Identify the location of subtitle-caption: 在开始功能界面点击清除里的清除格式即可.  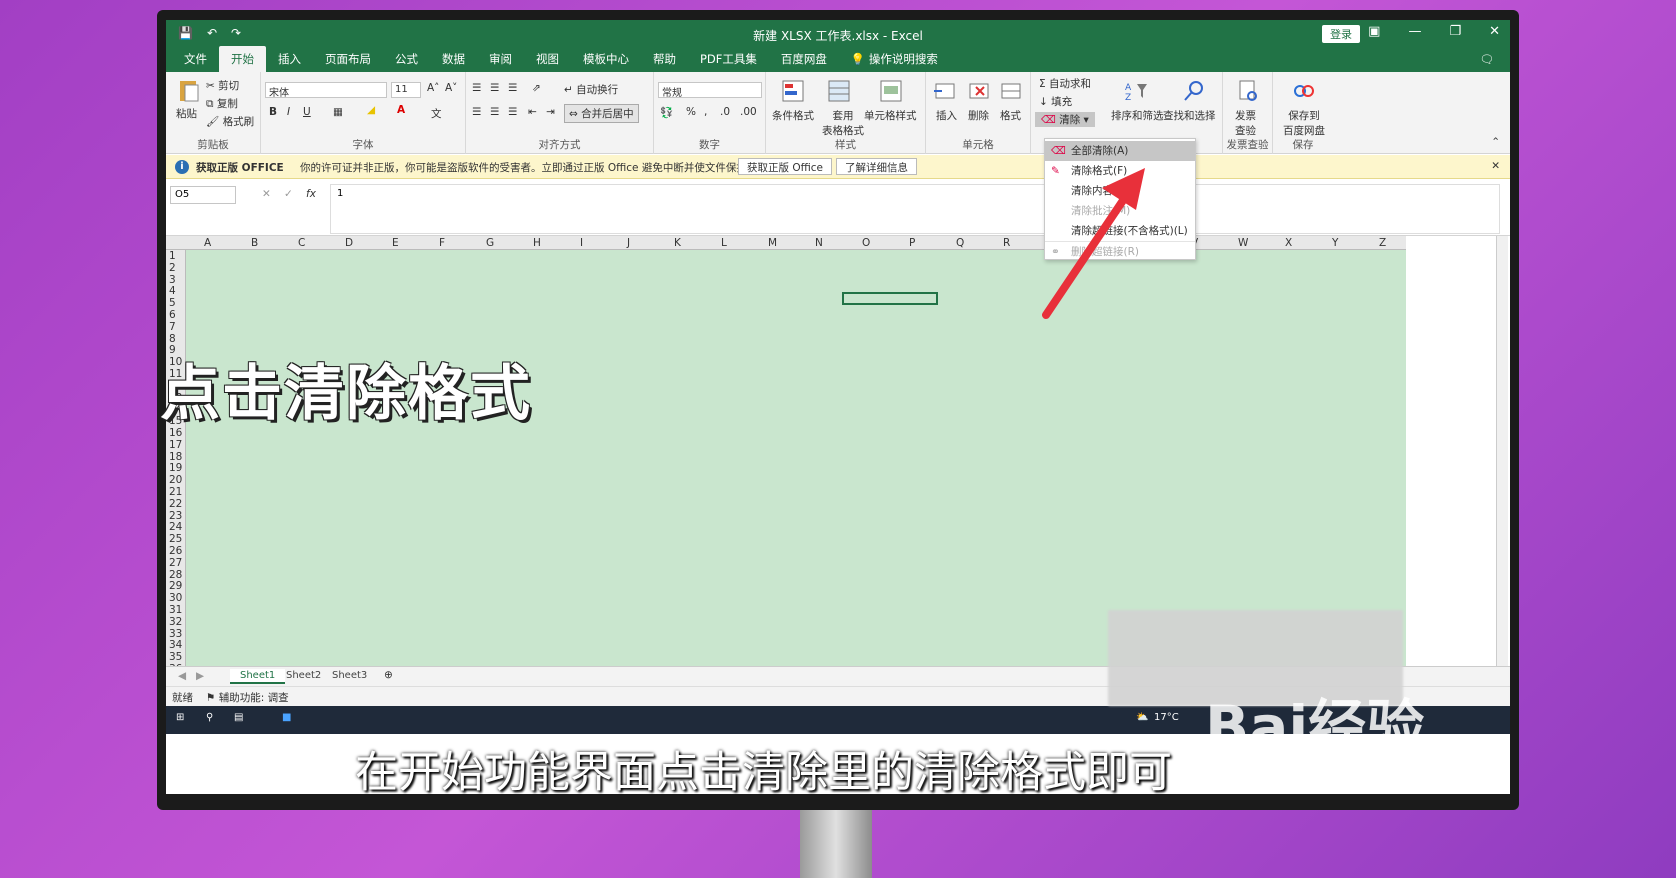
(763, 773).